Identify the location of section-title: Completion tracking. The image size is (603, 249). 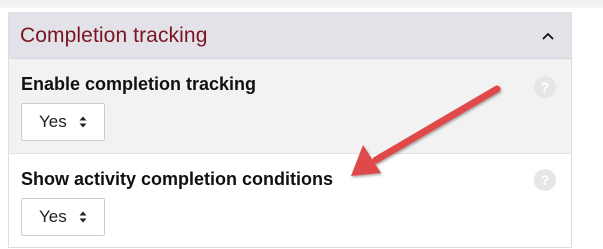
(114, 35).